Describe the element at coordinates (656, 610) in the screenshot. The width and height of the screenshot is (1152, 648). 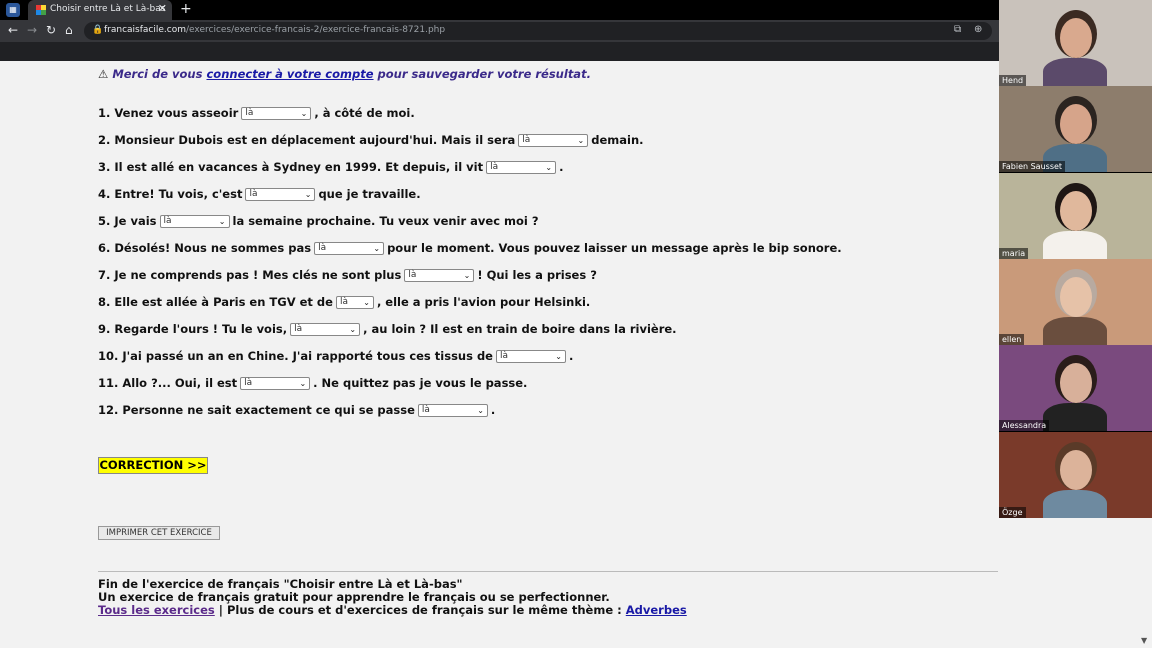
I see `theme-adverbes-link: Adverbes` at that location.